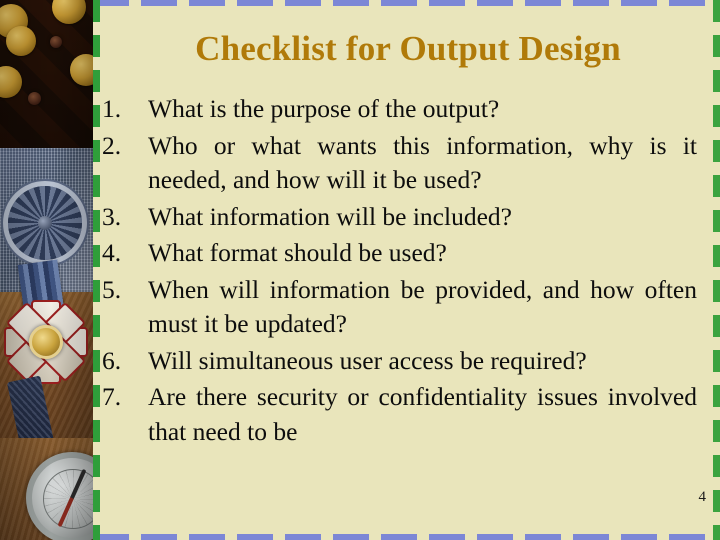 The width and height of the screenshot is (720, 540). What do you see at coordinates (702, 497) in the screenshot?
I see `page-number: 4` at bounding box center [702, 497].